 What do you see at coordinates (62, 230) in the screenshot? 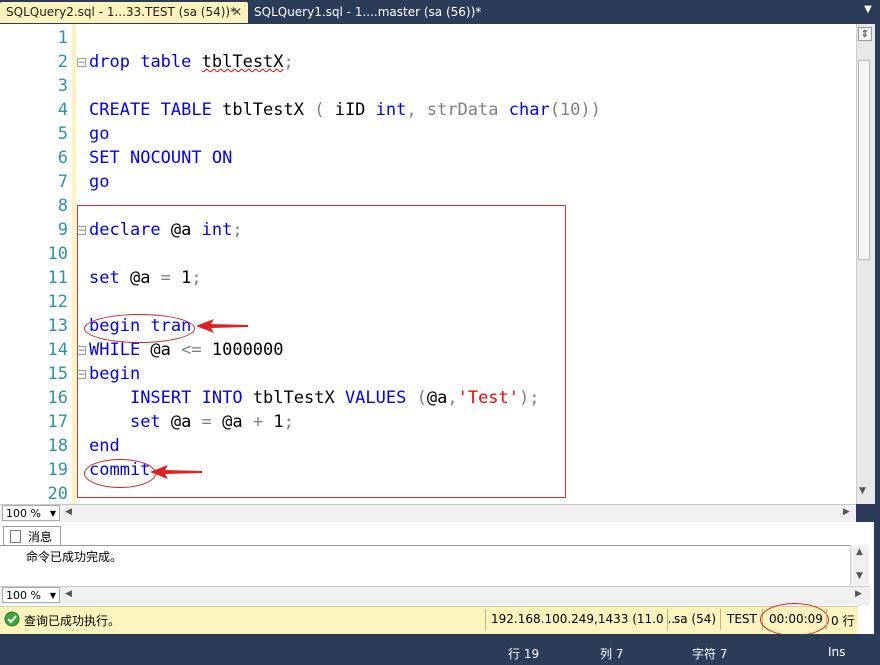
I see `line-number: 9` at bounding box center [62, 230].